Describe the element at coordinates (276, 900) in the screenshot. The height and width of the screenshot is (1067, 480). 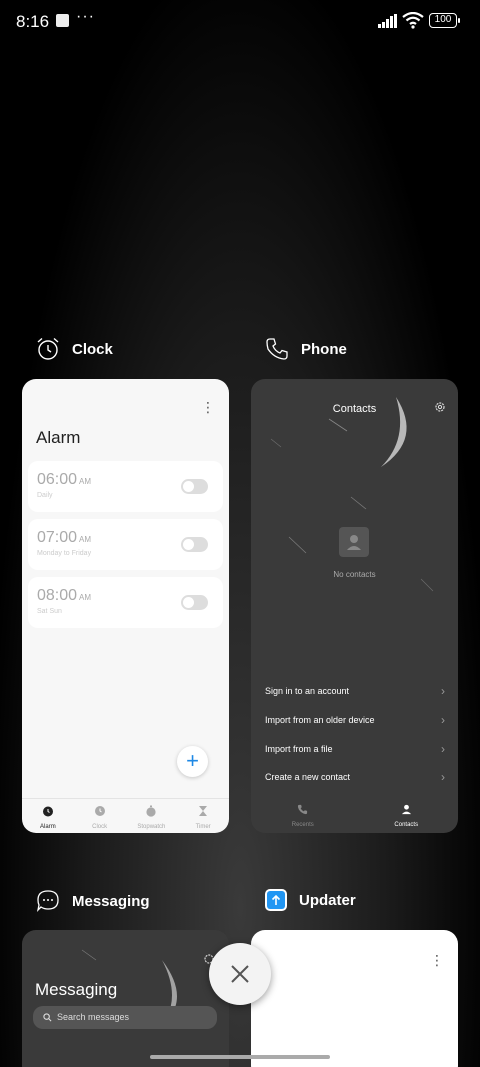
I see `updater-arrow-icon` at that location.